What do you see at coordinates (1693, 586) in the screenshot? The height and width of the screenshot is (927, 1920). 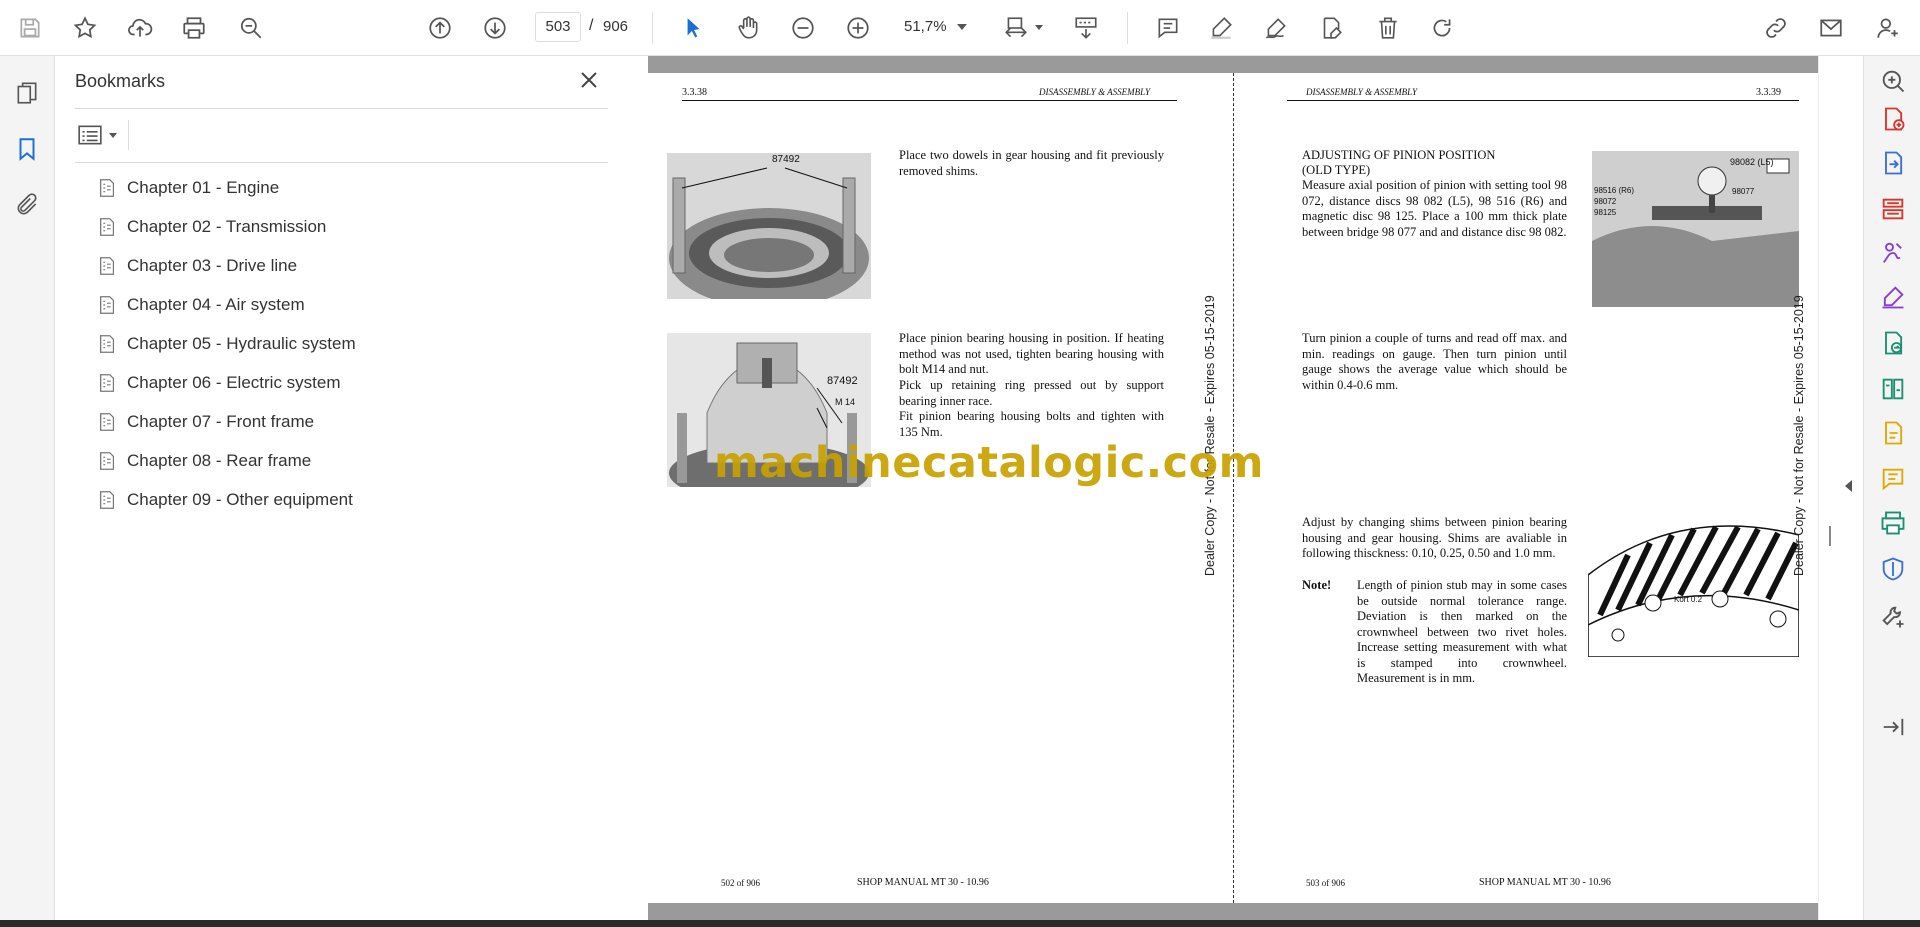 I see `crownwheel-drawing: Kort 0.2` at bounding box center [1693, 586].